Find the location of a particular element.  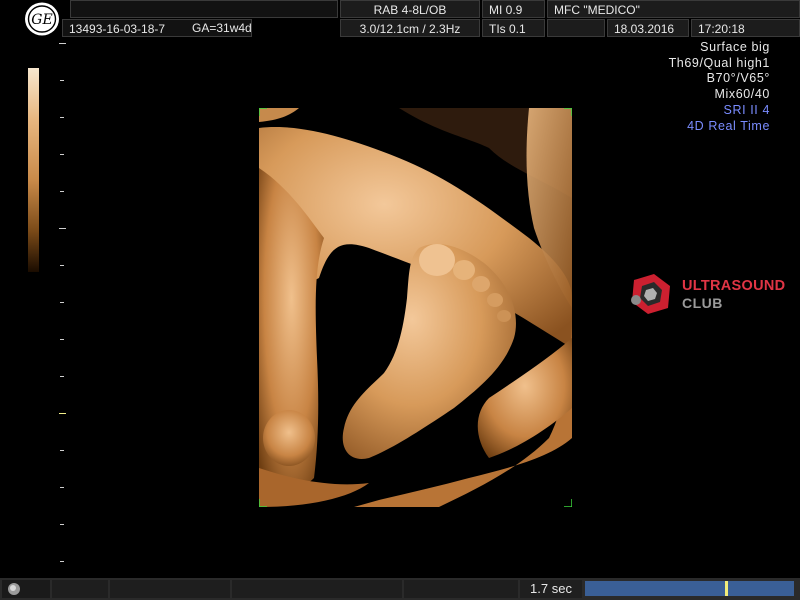

brand-line-2: CLUB is located at coordinates (702, 303).